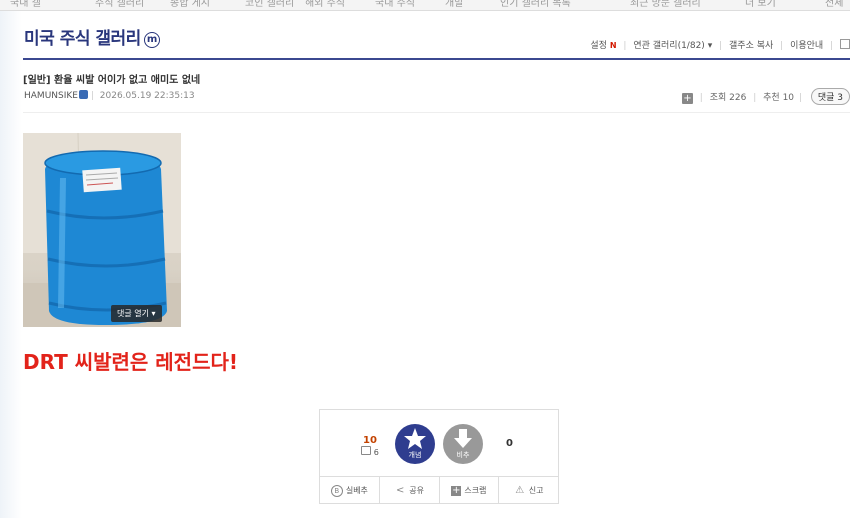  What do you see at coordinates (613, 45) in the screenshot?
I see `new-badge: N` at bounding box center [613, 45].